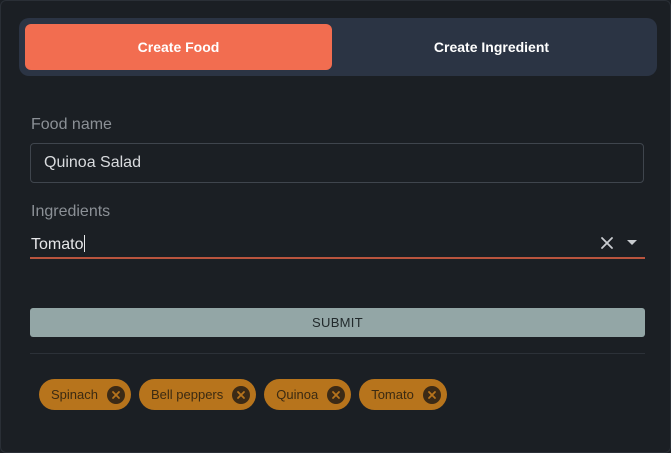  I want to click on ingredients-input-value: Tomato, so click(57, 244).